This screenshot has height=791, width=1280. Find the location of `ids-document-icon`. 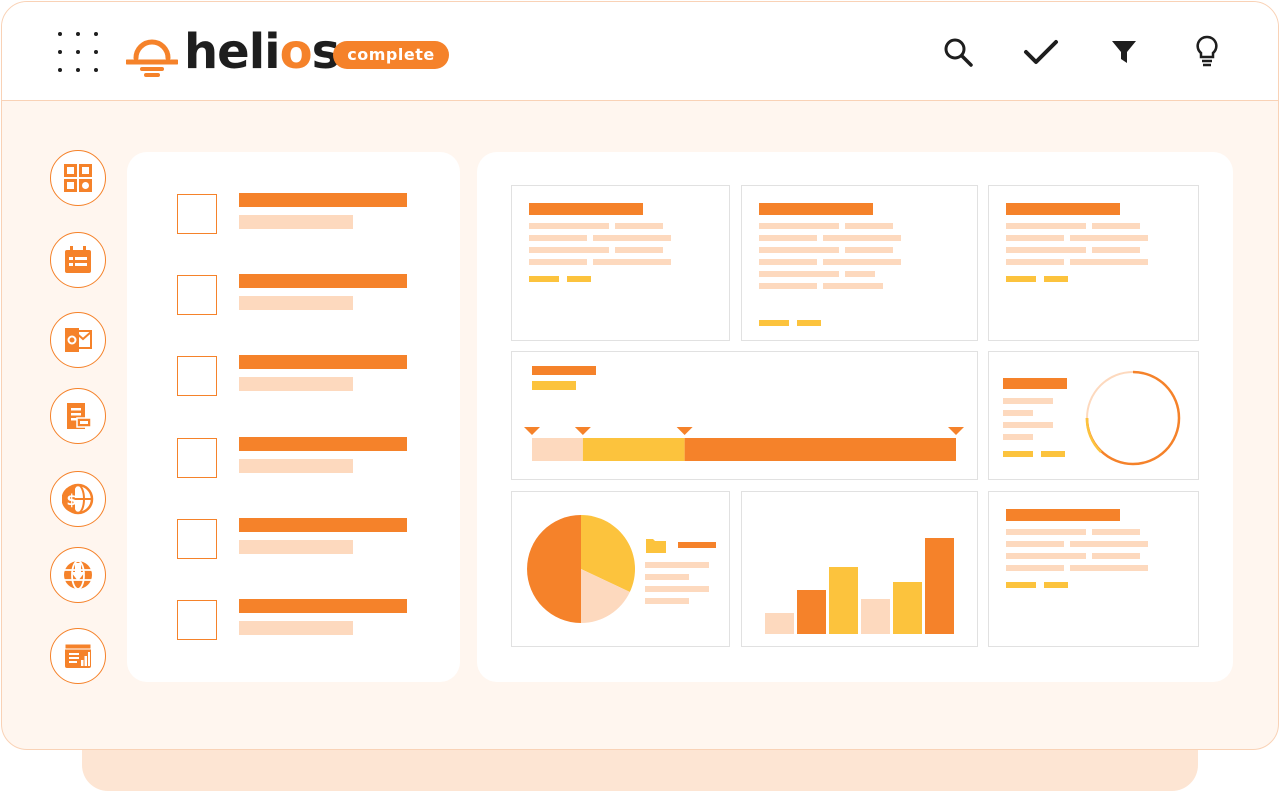

ids-document-icon is located at coordinates (78, 416).